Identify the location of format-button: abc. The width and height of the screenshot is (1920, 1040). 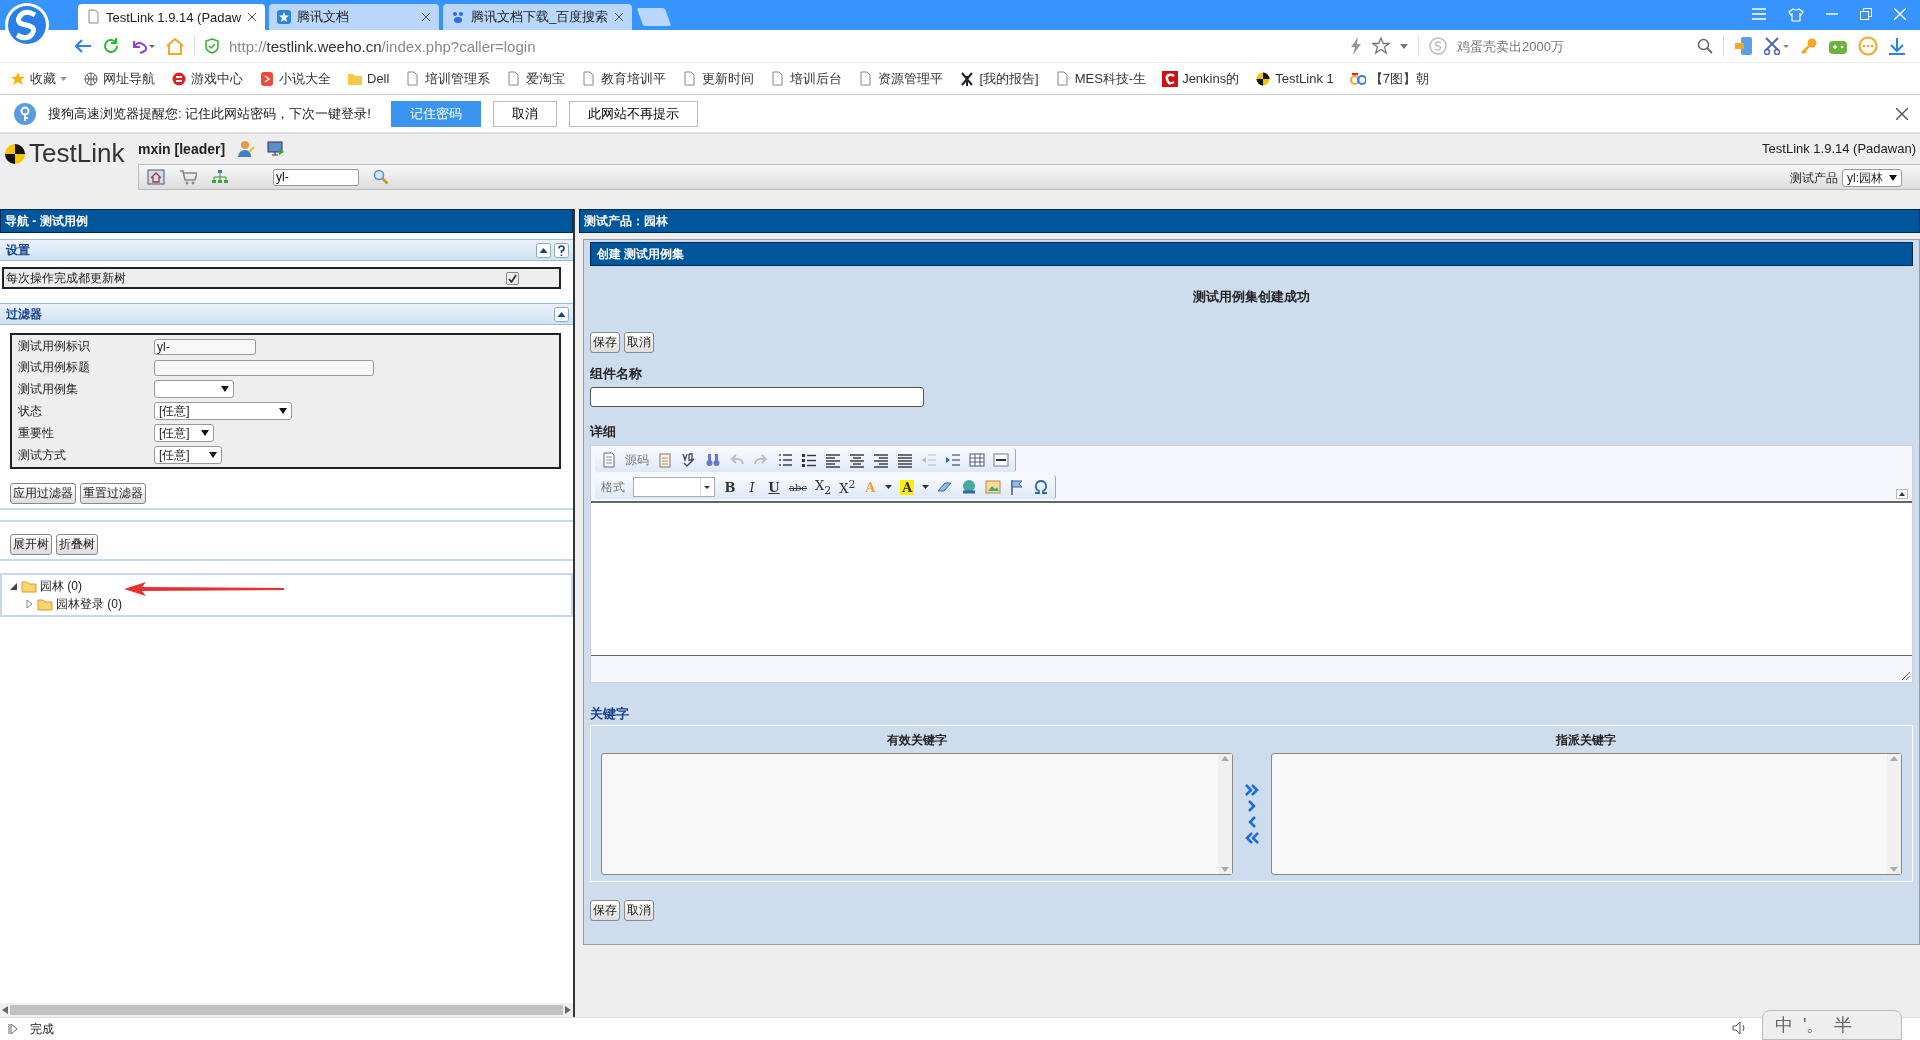
(798, 487).